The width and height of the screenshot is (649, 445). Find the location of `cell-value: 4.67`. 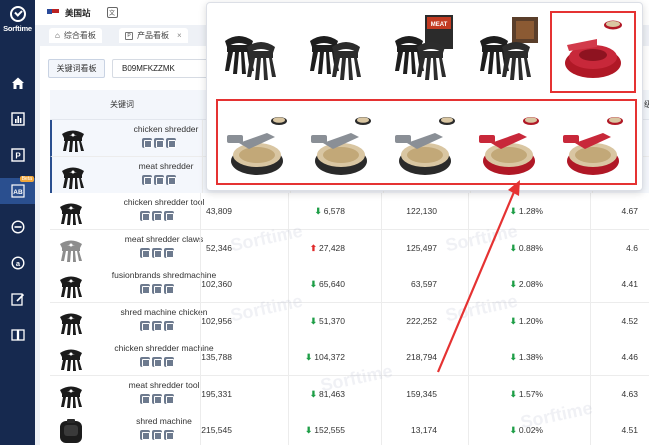

cell-value: 4.67 is located at coordinates (629, 211).